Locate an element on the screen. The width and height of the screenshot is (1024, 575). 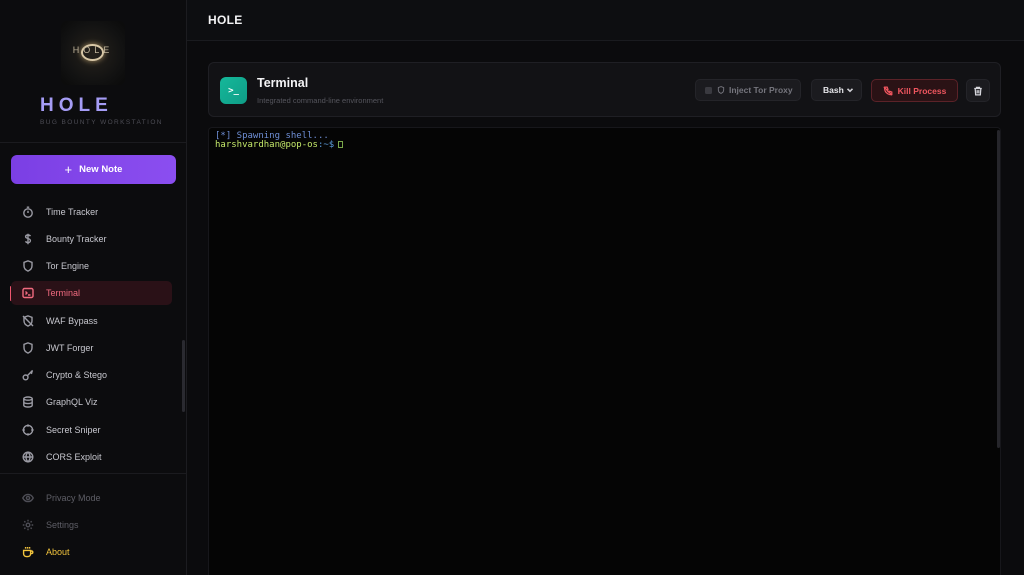
sidebar-item-terminal: Terminal is located at coordinates (91, 293).